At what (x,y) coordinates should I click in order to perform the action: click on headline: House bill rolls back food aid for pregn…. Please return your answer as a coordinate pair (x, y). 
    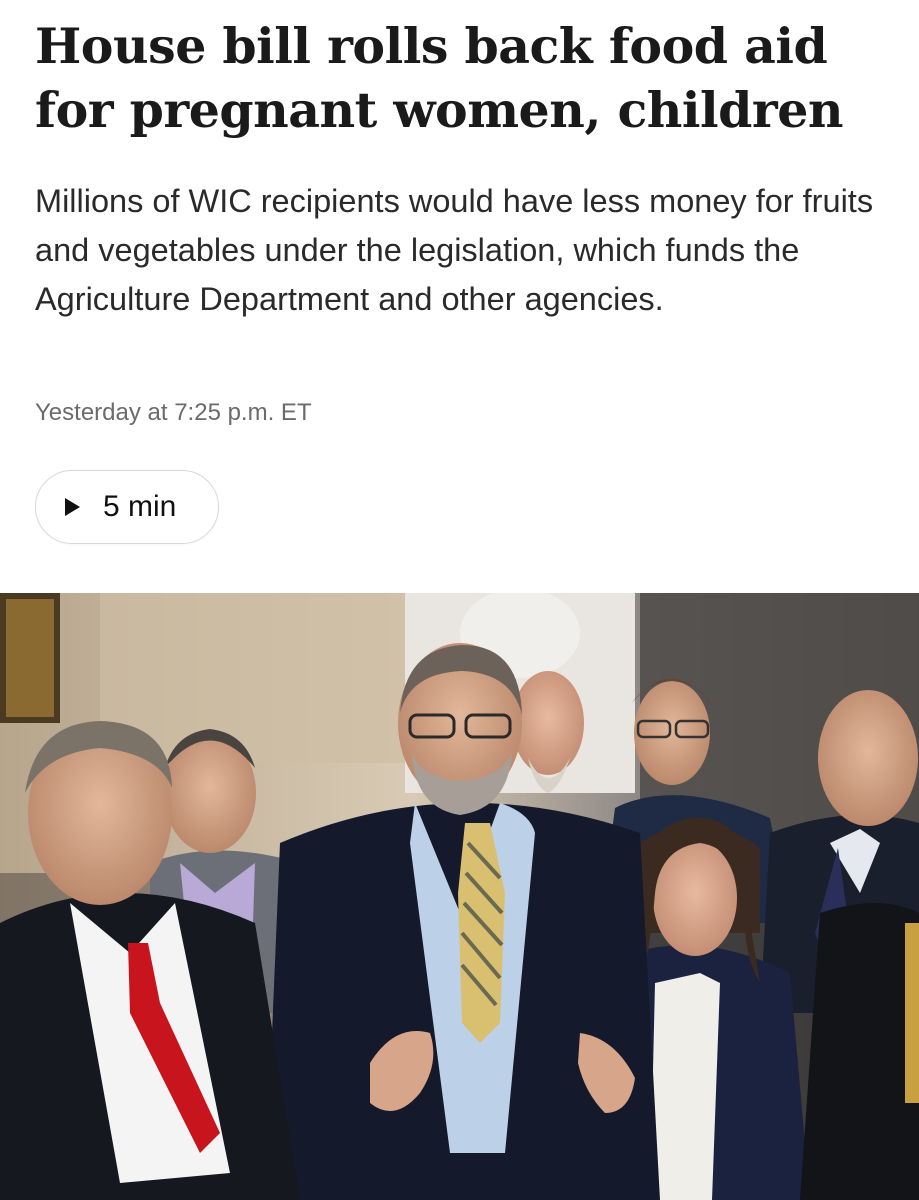
    Looking at the image, I should click on (465, 78).